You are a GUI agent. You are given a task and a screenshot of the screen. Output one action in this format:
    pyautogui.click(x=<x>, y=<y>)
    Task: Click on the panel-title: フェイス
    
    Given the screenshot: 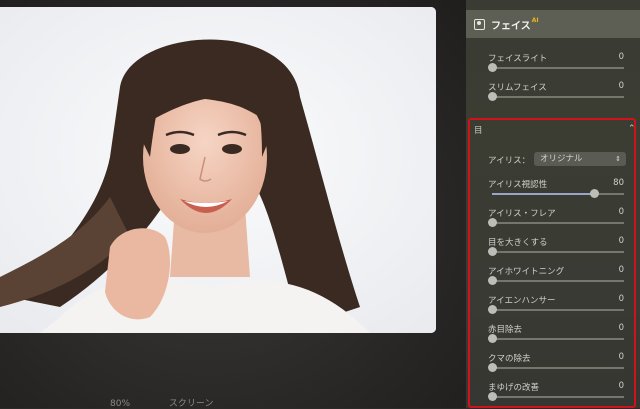 What is the action you would take?
    pyautogui.click(x=511, y=26)
    